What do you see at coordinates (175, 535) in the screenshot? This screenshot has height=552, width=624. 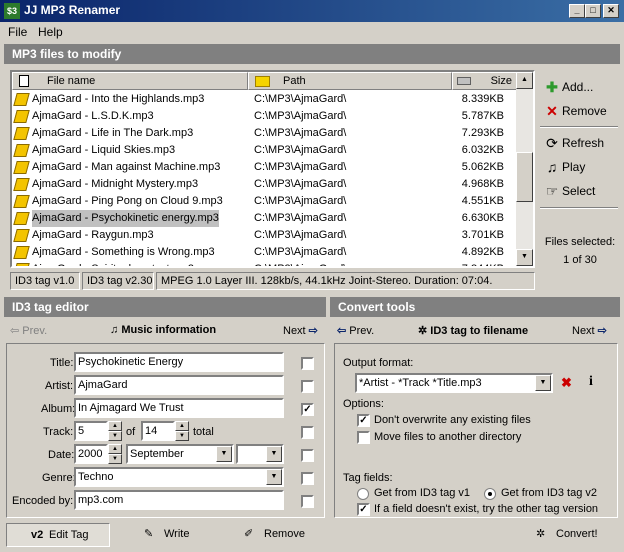 I see `write-button: ✎ Write` at bounding box center [175, 535].